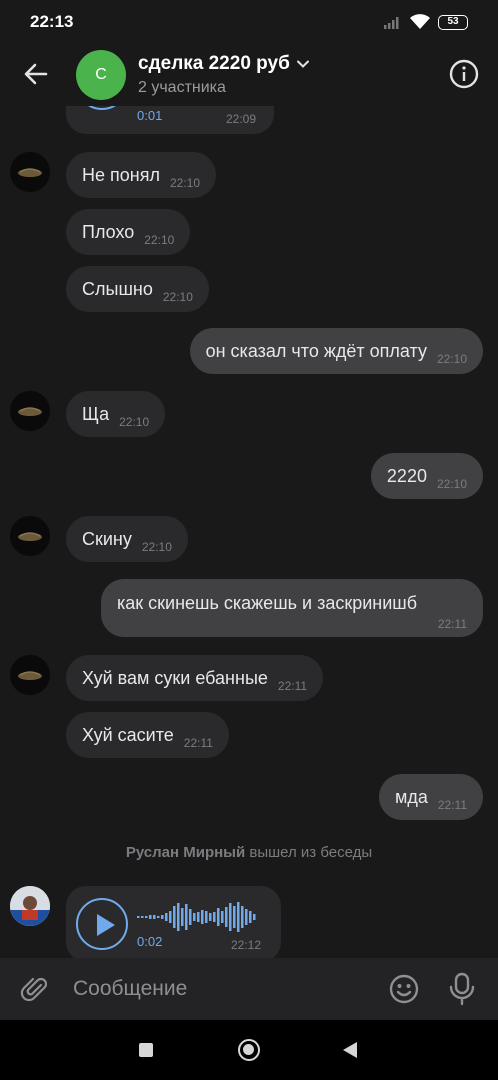  I want to click on info-icon, so click(464, 74).